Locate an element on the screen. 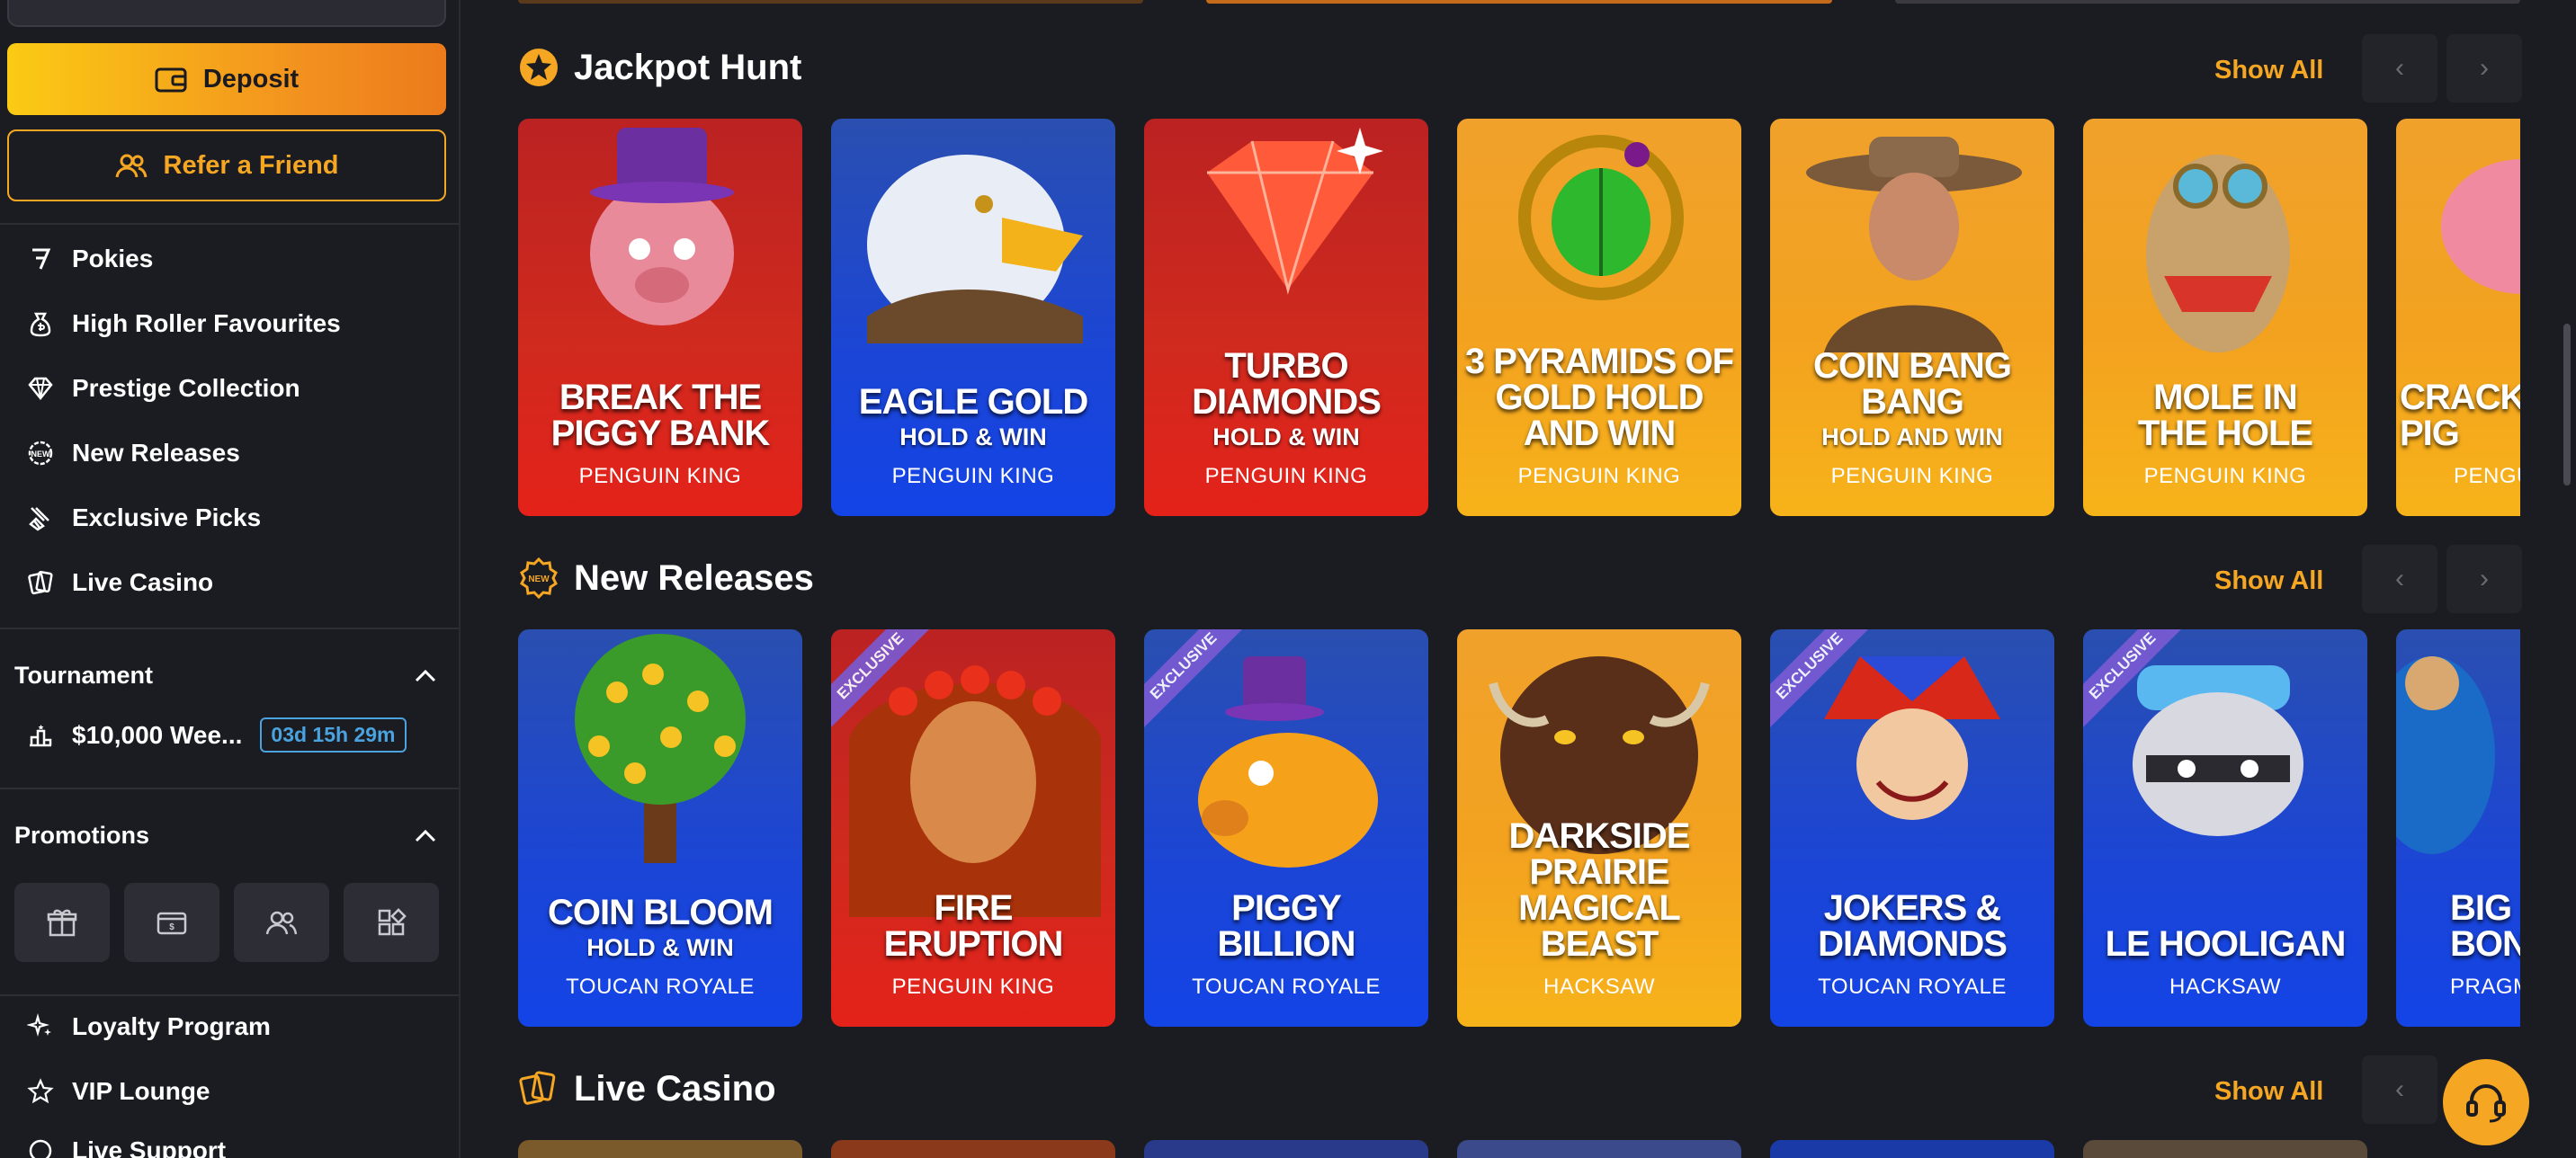 Image resolution: width=2576 pixels, height=1158 pixels. scrollbar-thumb is located at coordinates (2567, 404).